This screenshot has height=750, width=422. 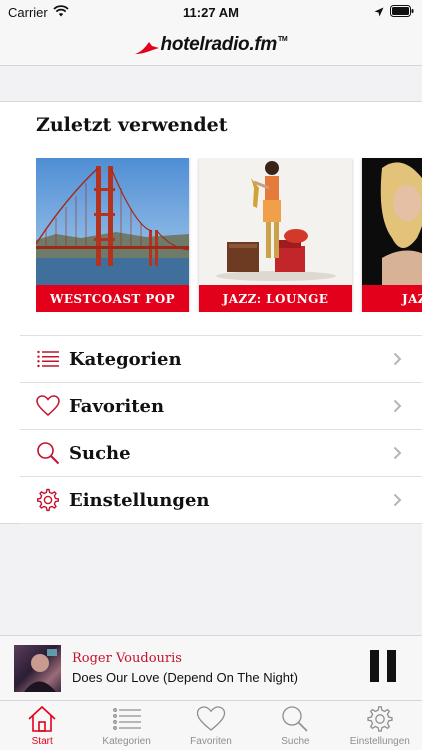 What do you see at coordinates (379, 741) in the screenshot?
I see `tab-label: Einstellungen` at bounding box center [379, 741].